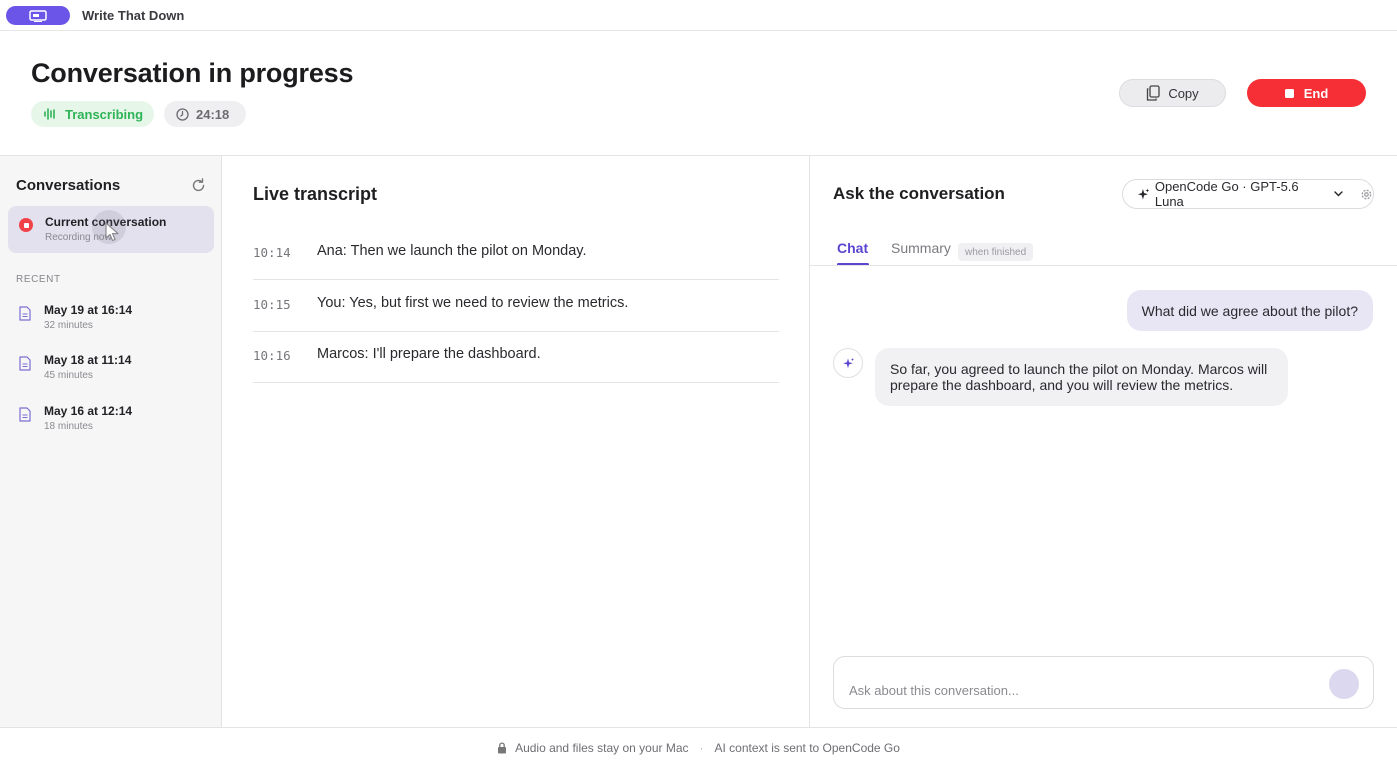 The height and width of the screenshot is (768, 1397). Describe the element at coordinates (921, 248) in the screenshot. I see `tab-summary: Summary` at that location.